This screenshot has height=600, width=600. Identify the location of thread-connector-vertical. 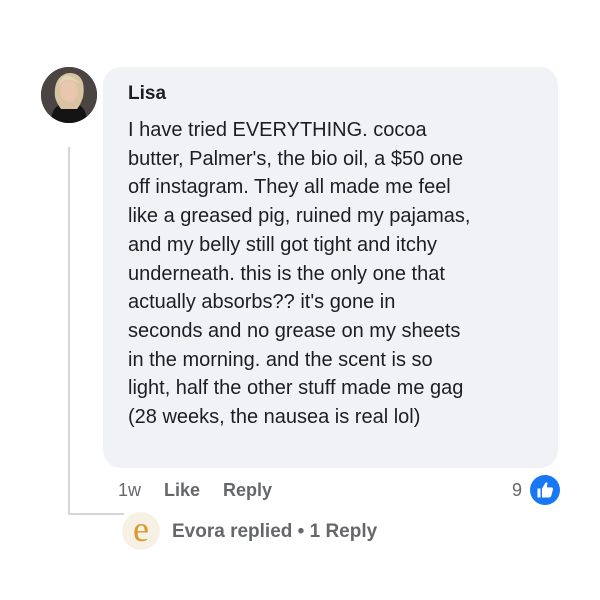
(69, 331).